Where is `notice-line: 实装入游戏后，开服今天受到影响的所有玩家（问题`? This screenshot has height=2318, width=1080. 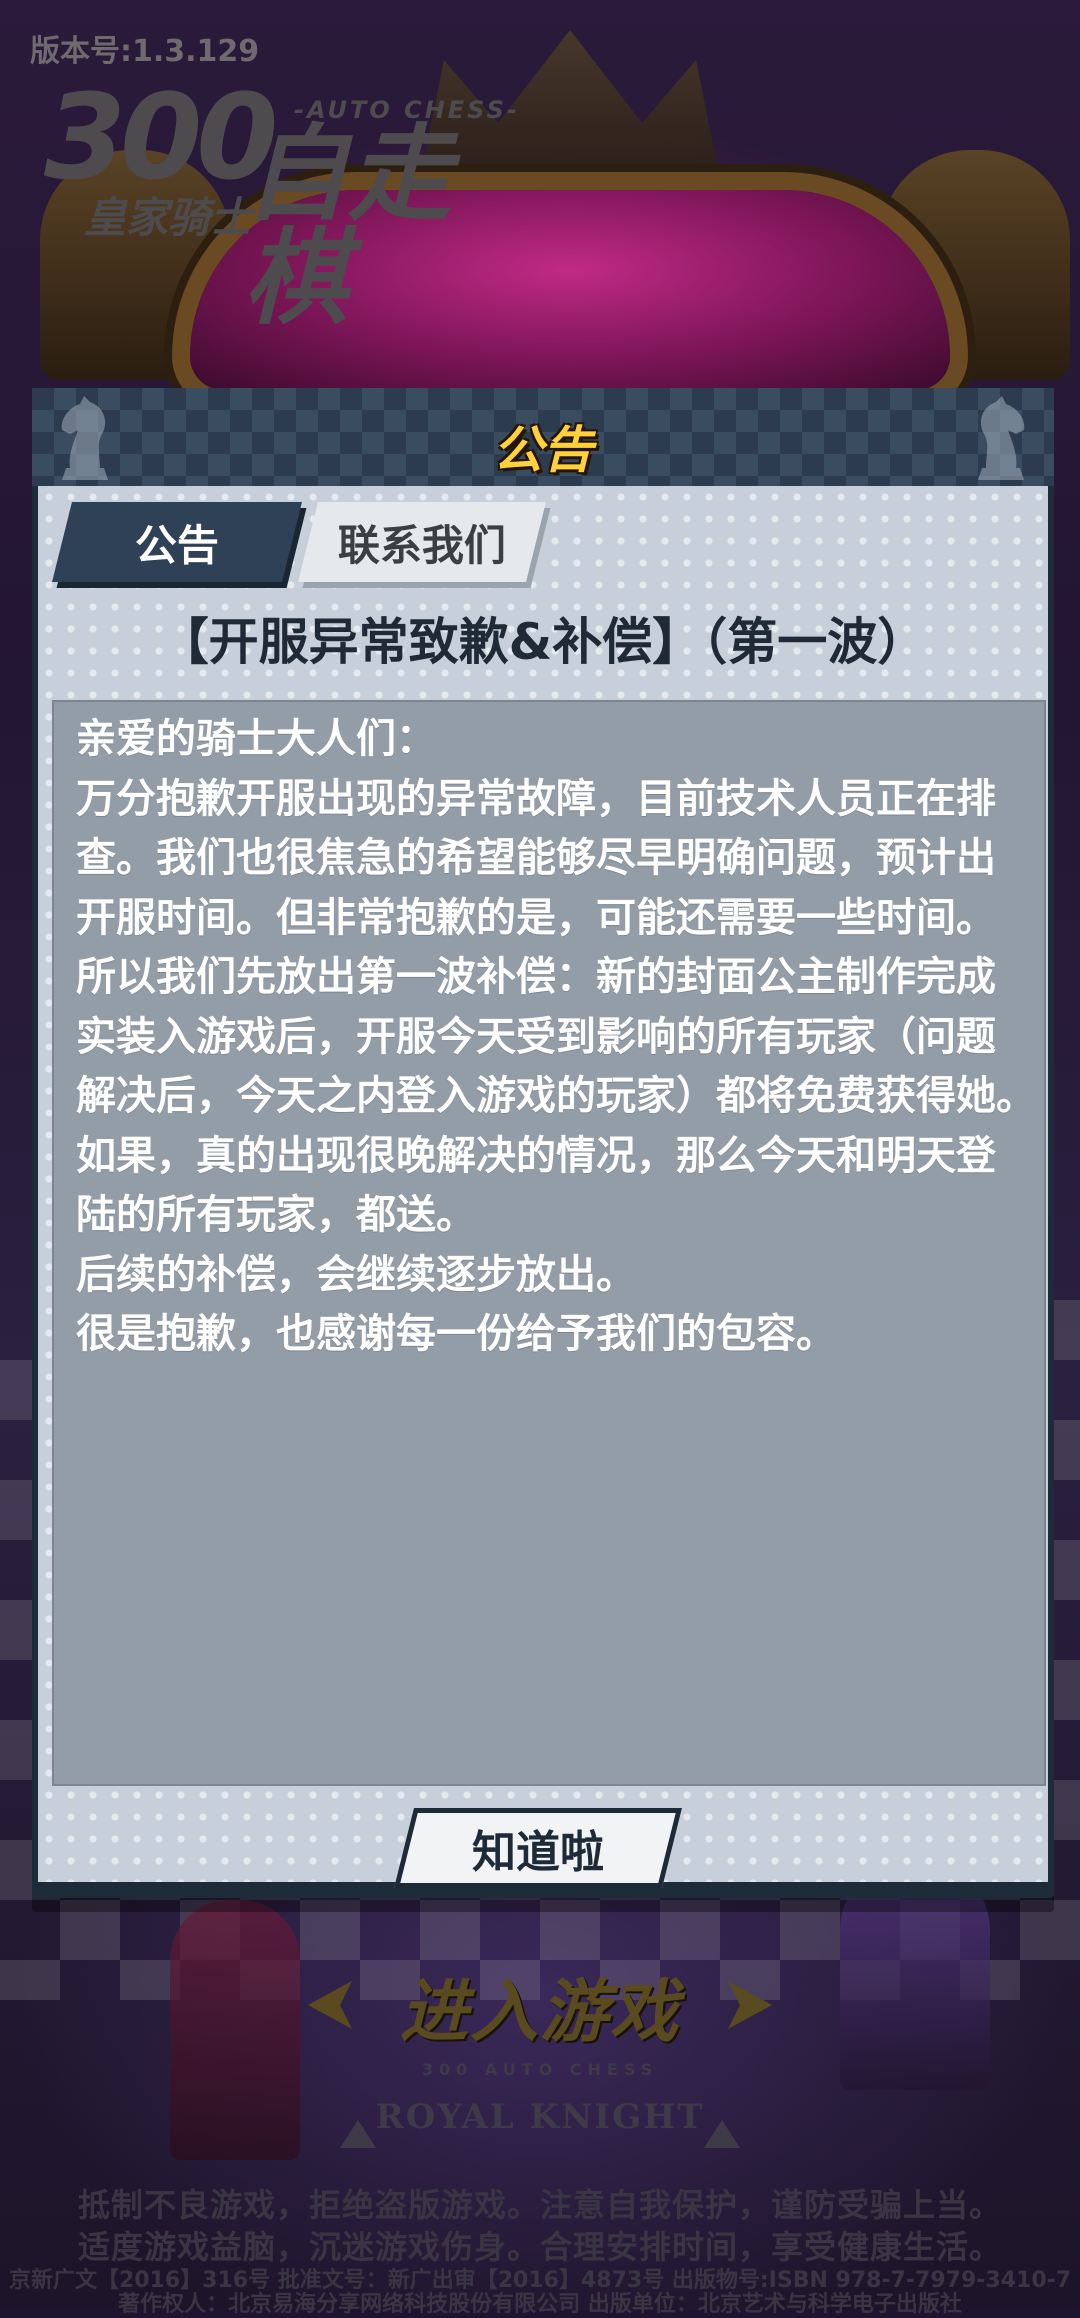 notice-line: 实装入游戏后，开服今天受到影响的所有玩家（问题 is located at coordinates (536, 1036).